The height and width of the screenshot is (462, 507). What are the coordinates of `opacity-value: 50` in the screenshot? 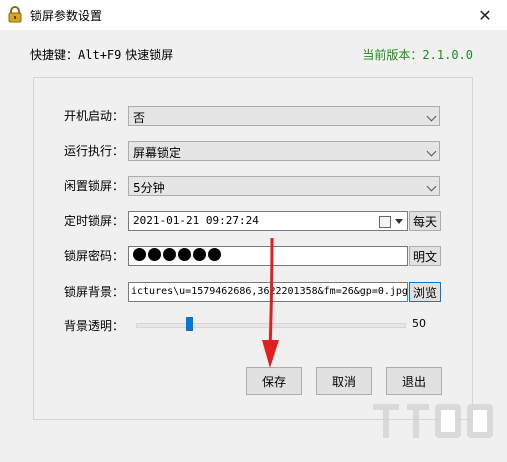 It's located at (419, 323).